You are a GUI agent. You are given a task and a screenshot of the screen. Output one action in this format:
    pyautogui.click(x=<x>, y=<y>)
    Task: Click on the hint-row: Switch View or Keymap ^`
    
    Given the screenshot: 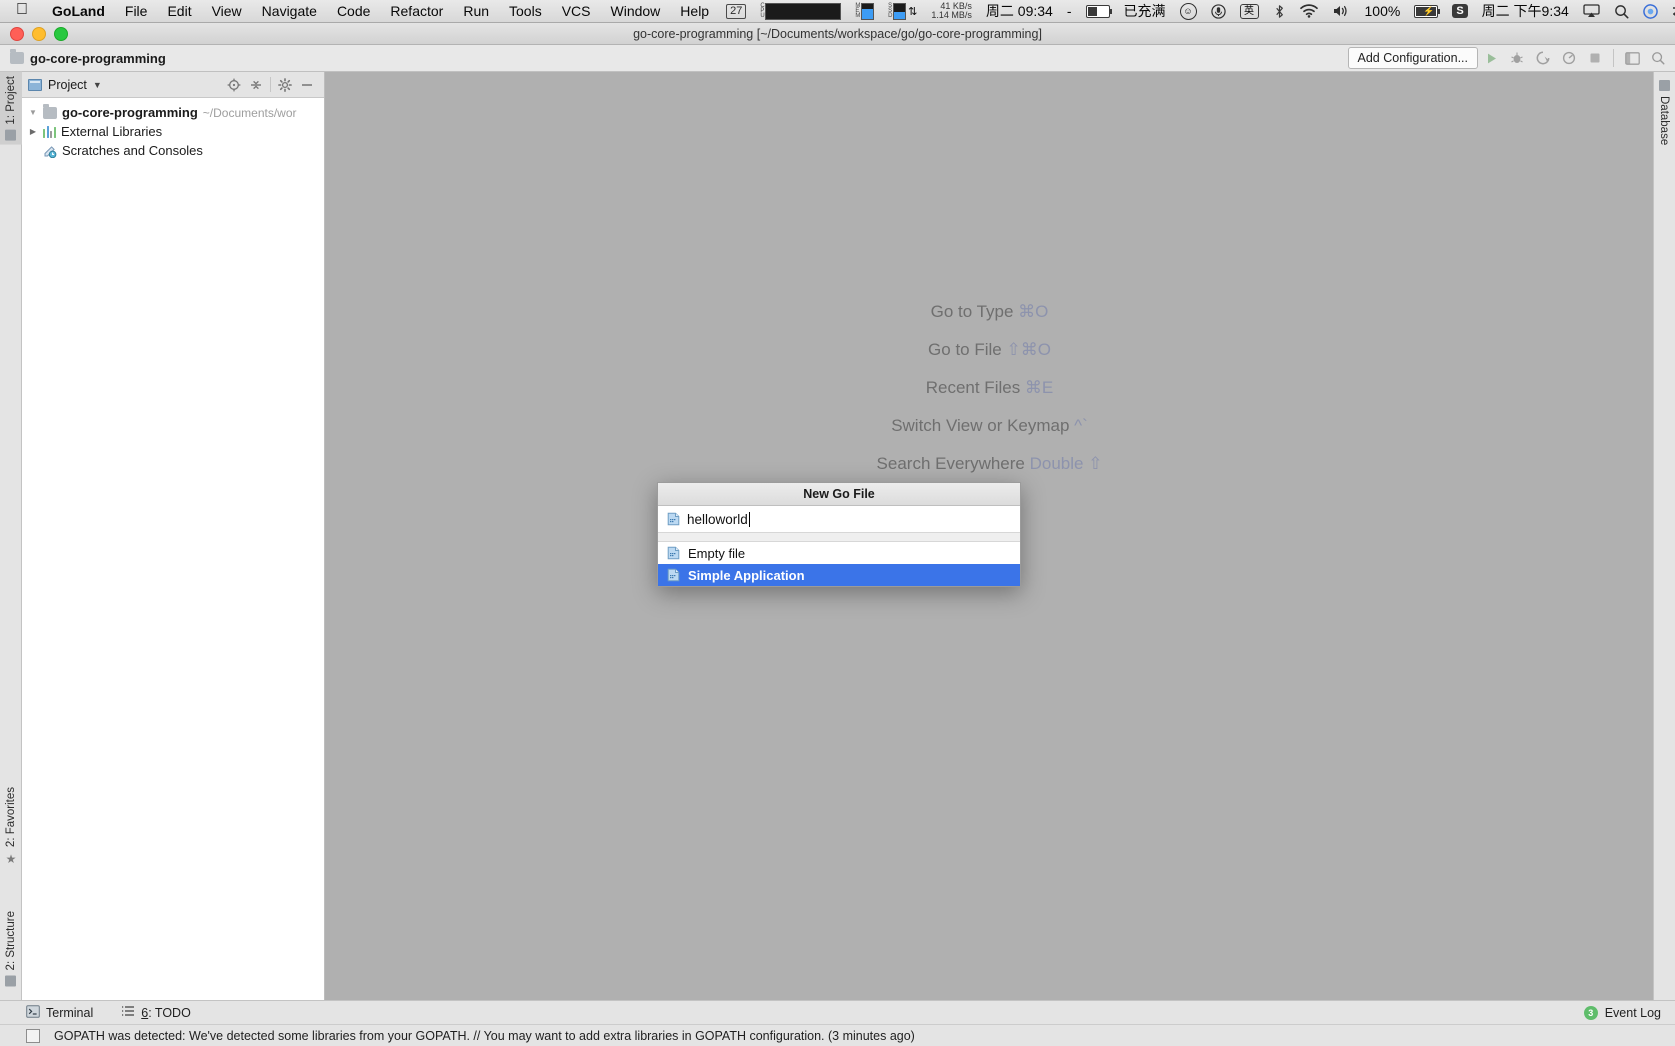 What is the action you would take?
    pyautogui.click(x=990, y=426)
    